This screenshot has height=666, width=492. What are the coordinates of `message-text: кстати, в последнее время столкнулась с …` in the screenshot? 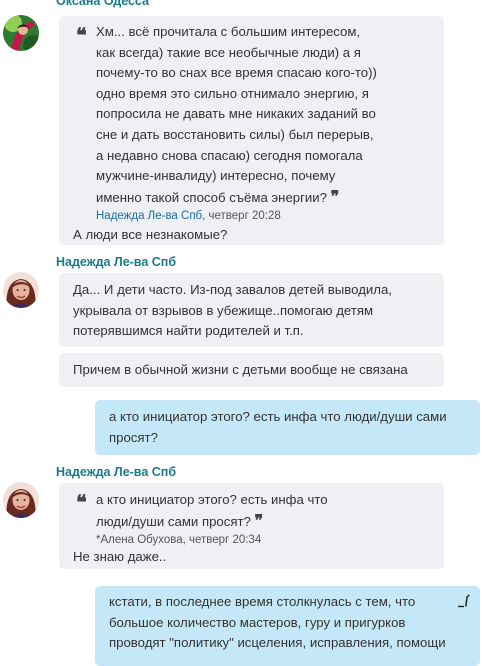 It's located at (277, 622).